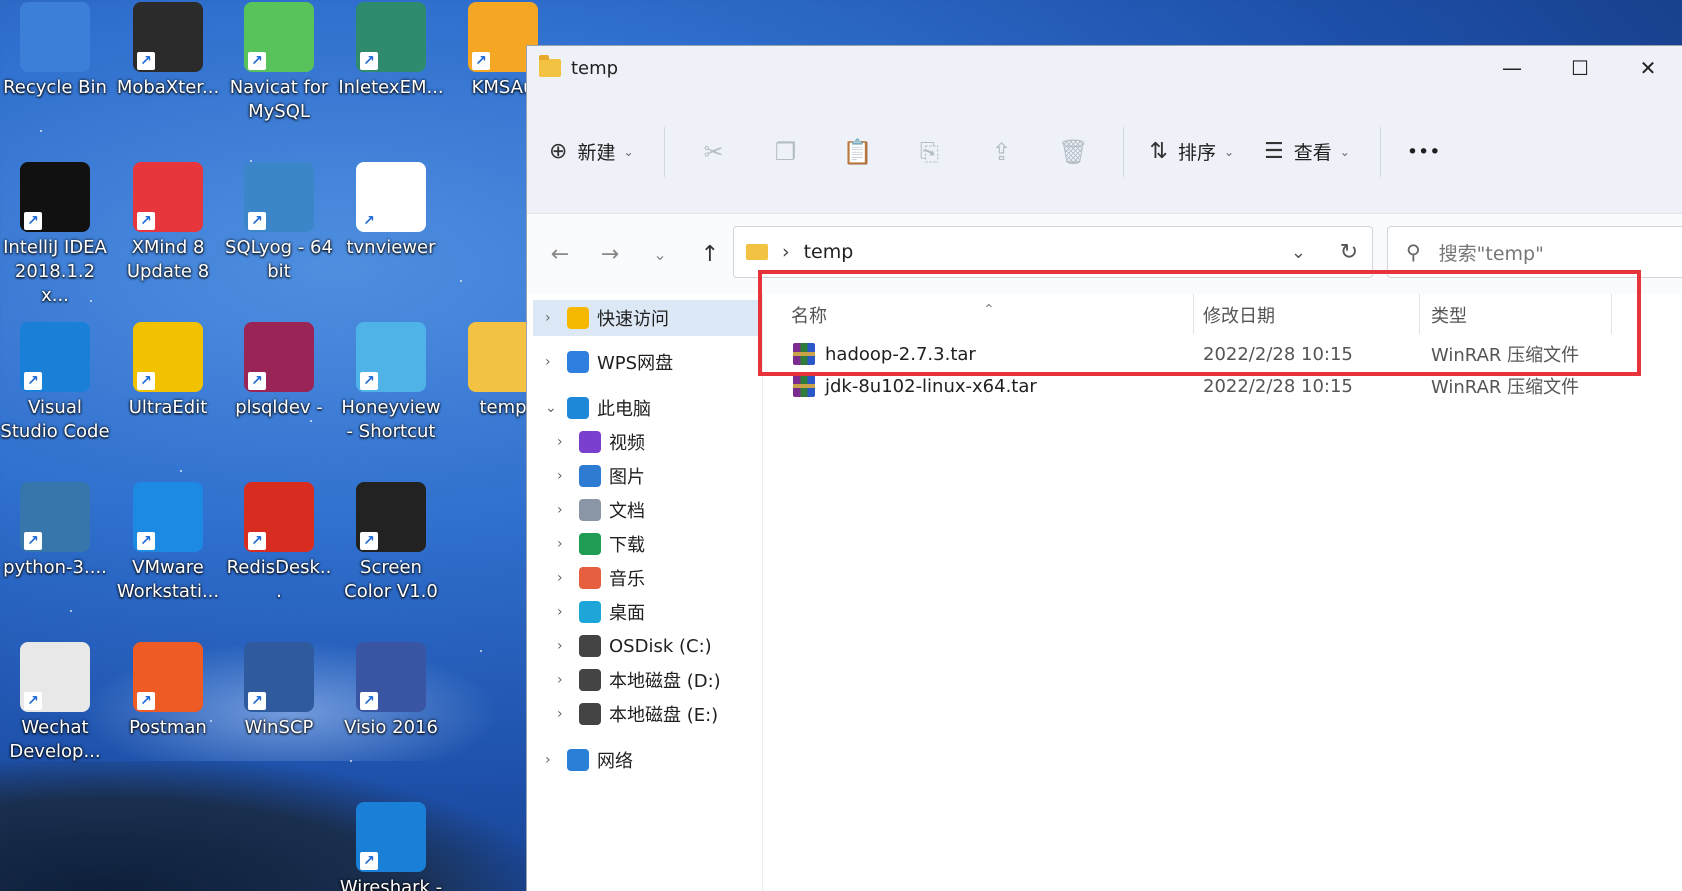 This screenshot has width=1682, height=891. What do you see at coordinates (647, 544) in the screenshot?
I see `sidebar-item: › 下载` at bounding box center [647, 544].